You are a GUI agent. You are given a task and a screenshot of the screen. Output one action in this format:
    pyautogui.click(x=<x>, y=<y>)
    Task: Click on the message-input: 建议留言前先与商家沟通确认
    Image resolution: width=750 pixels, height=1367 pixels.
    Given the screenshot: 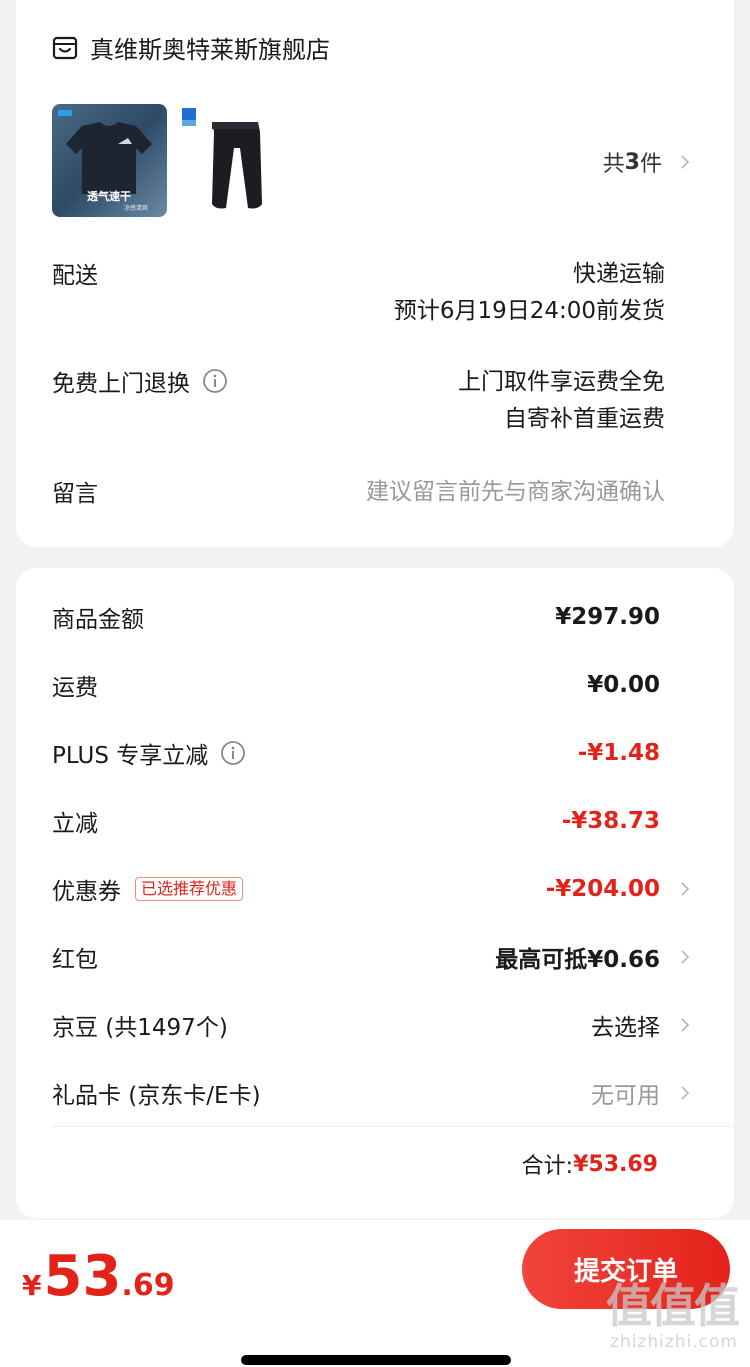 What is the action you would take?
    pyautogui.click(x=515, y=492)
    